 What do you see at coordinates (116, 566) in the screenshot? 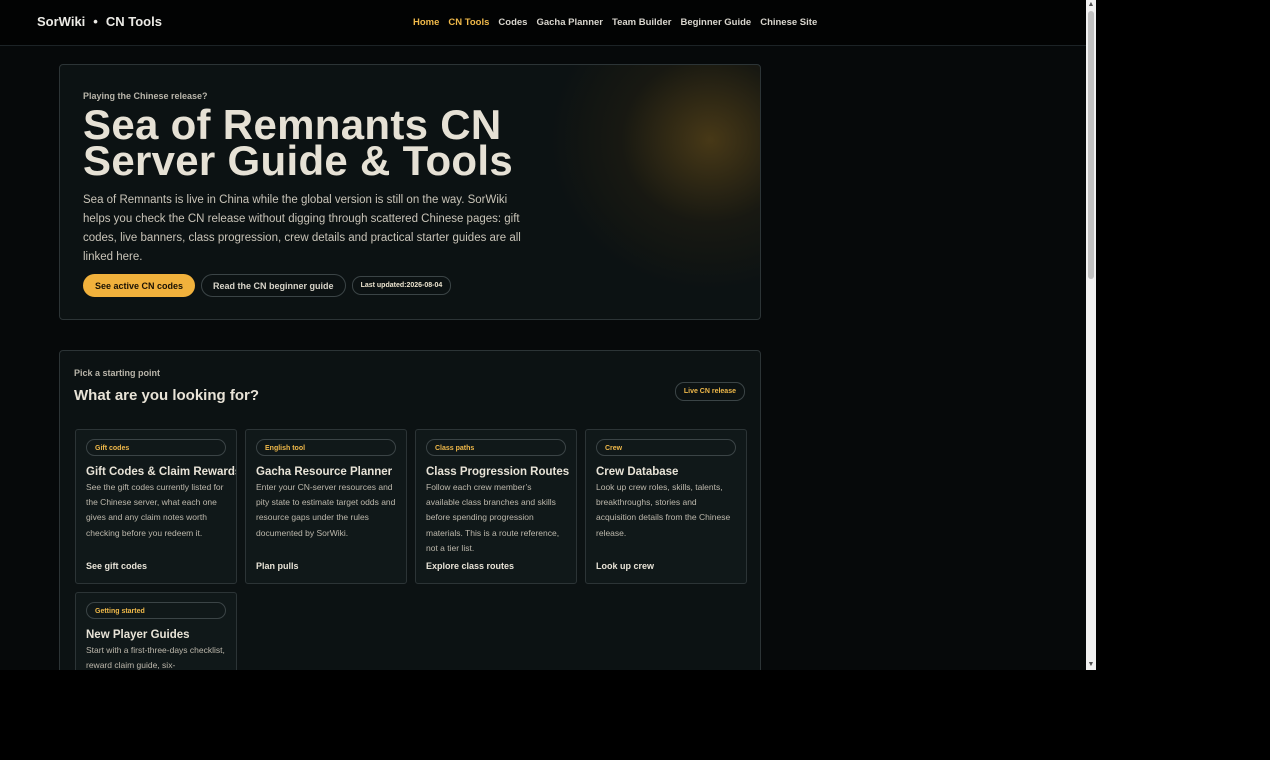
I see `see-gift-codes-link: See gift codes` at bounding box center [116, 566].